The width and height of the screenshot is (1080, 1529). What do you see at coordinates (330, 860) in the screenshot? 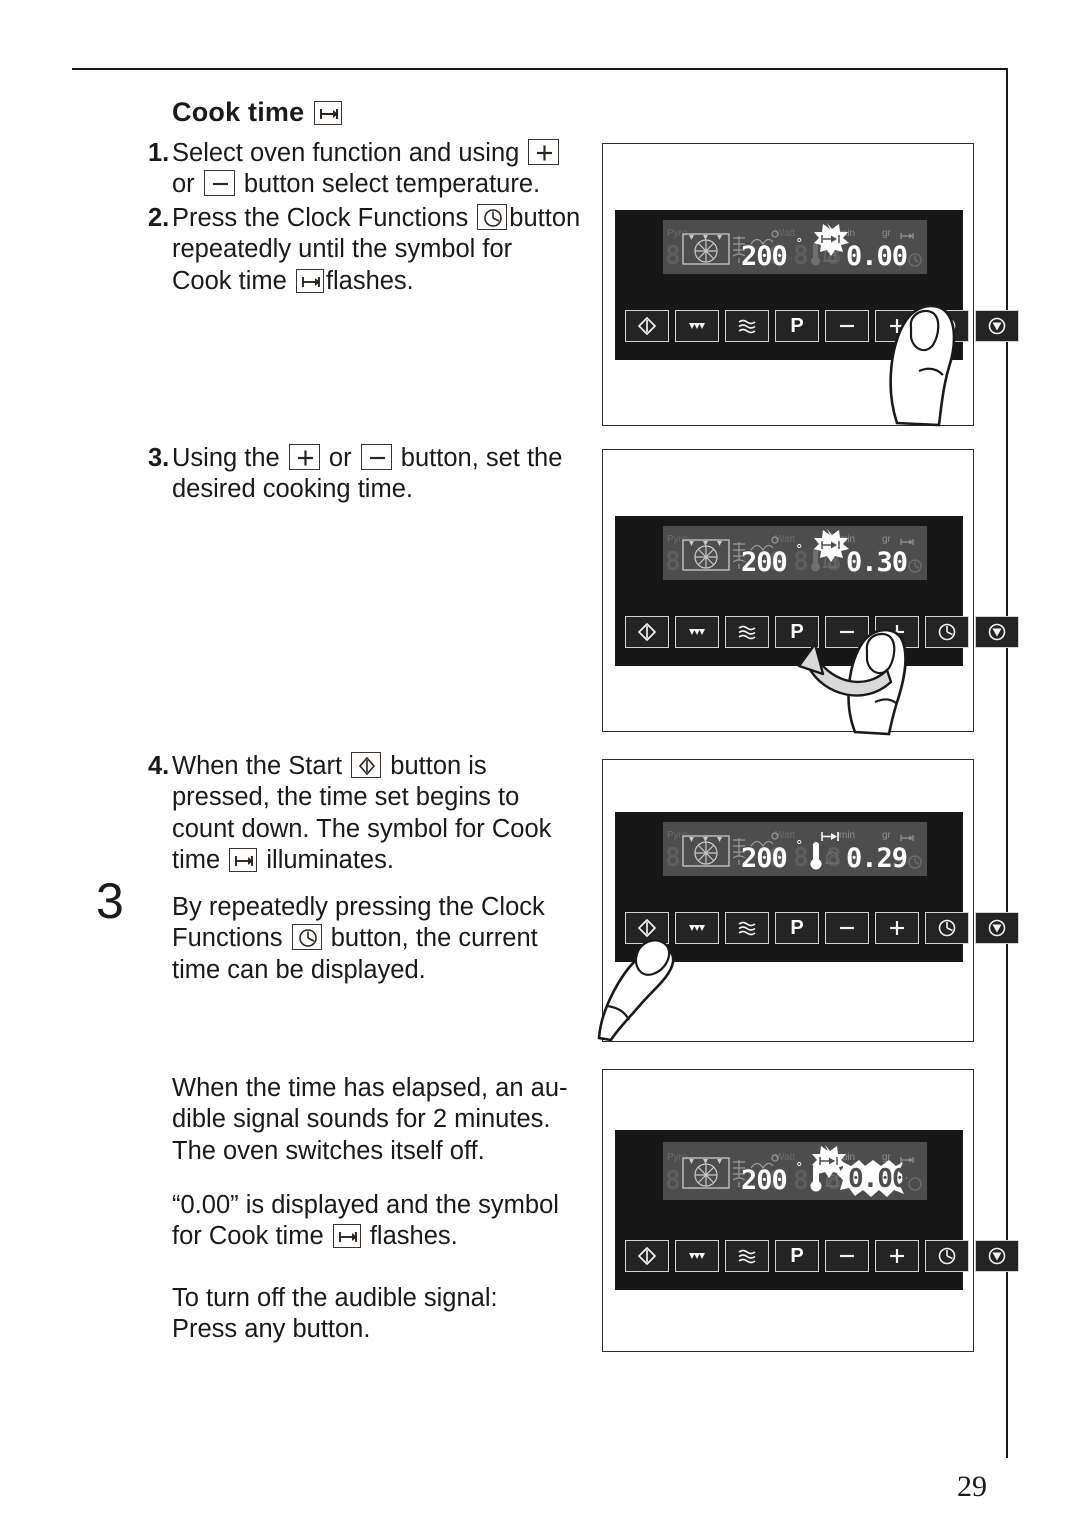
I see `step-4-line4-b: illuminates.` at bounding box center [330, 860].